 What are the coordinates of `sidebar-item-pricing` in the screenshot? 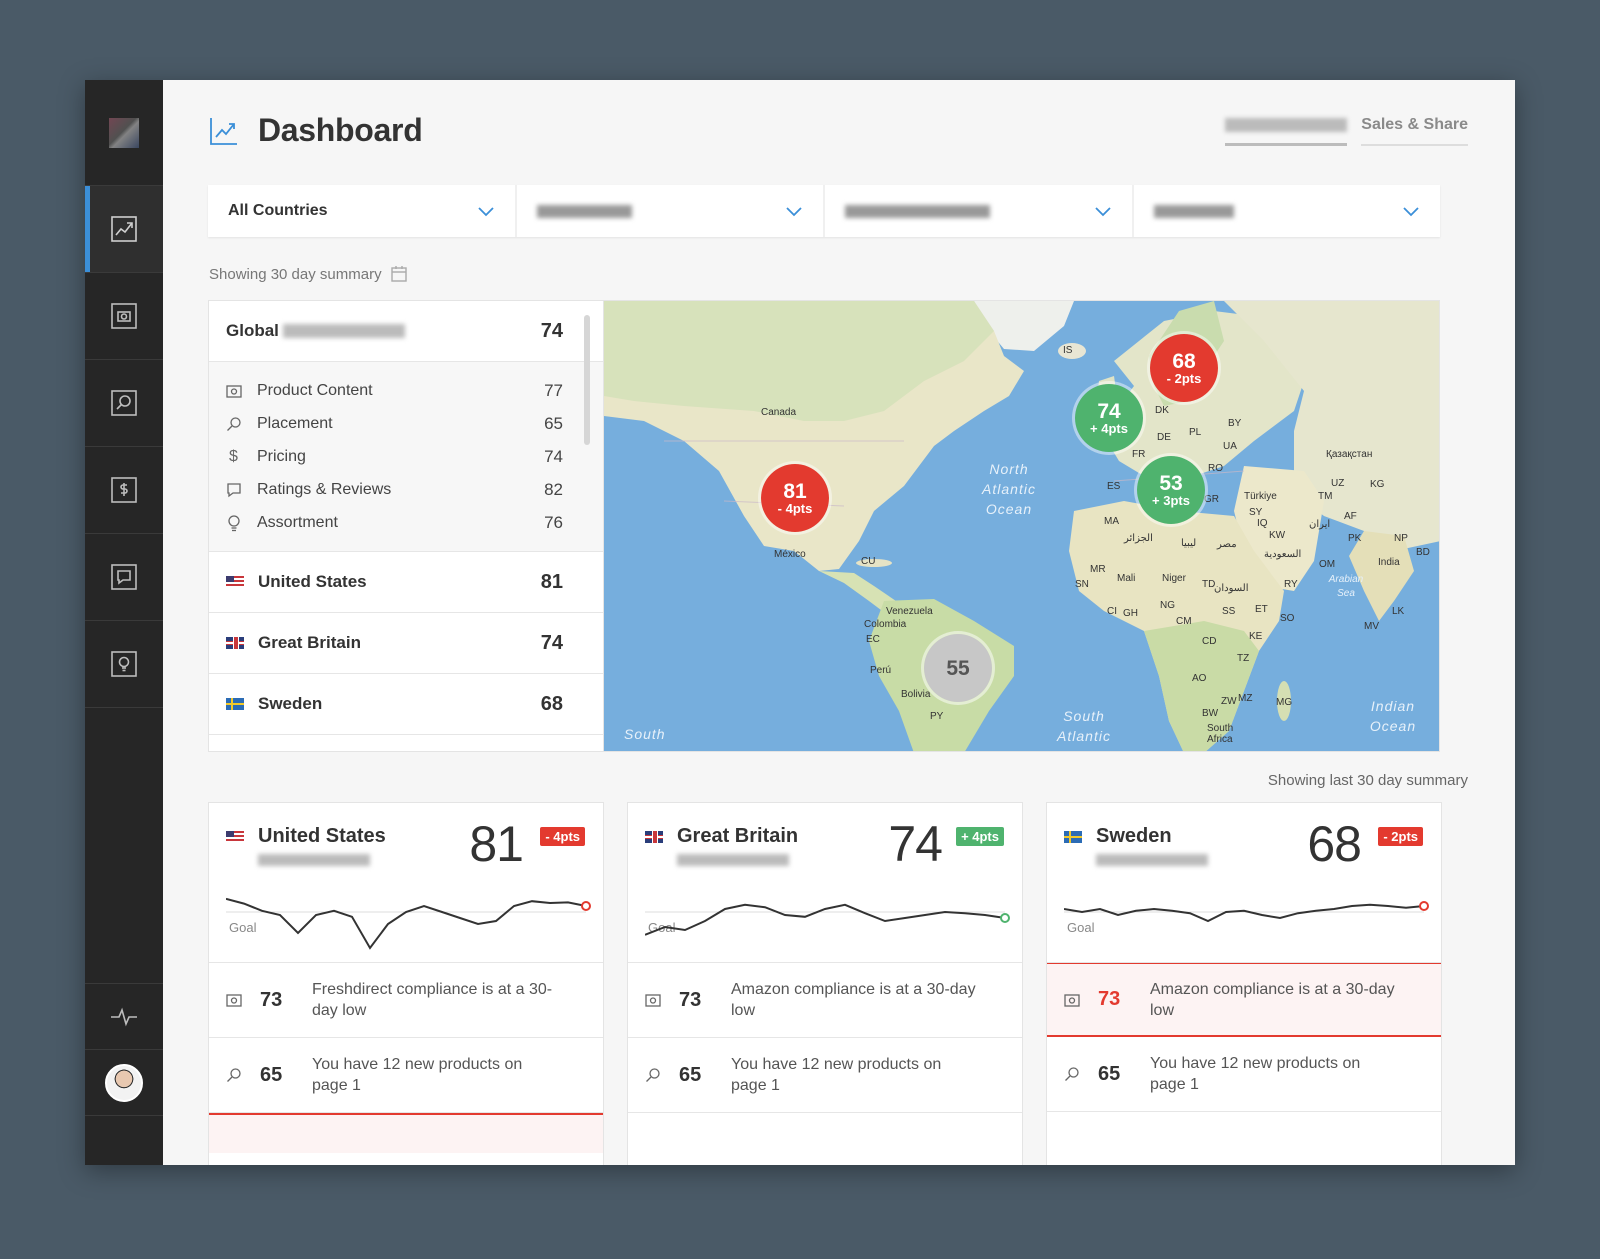 It's located at (124, 490).